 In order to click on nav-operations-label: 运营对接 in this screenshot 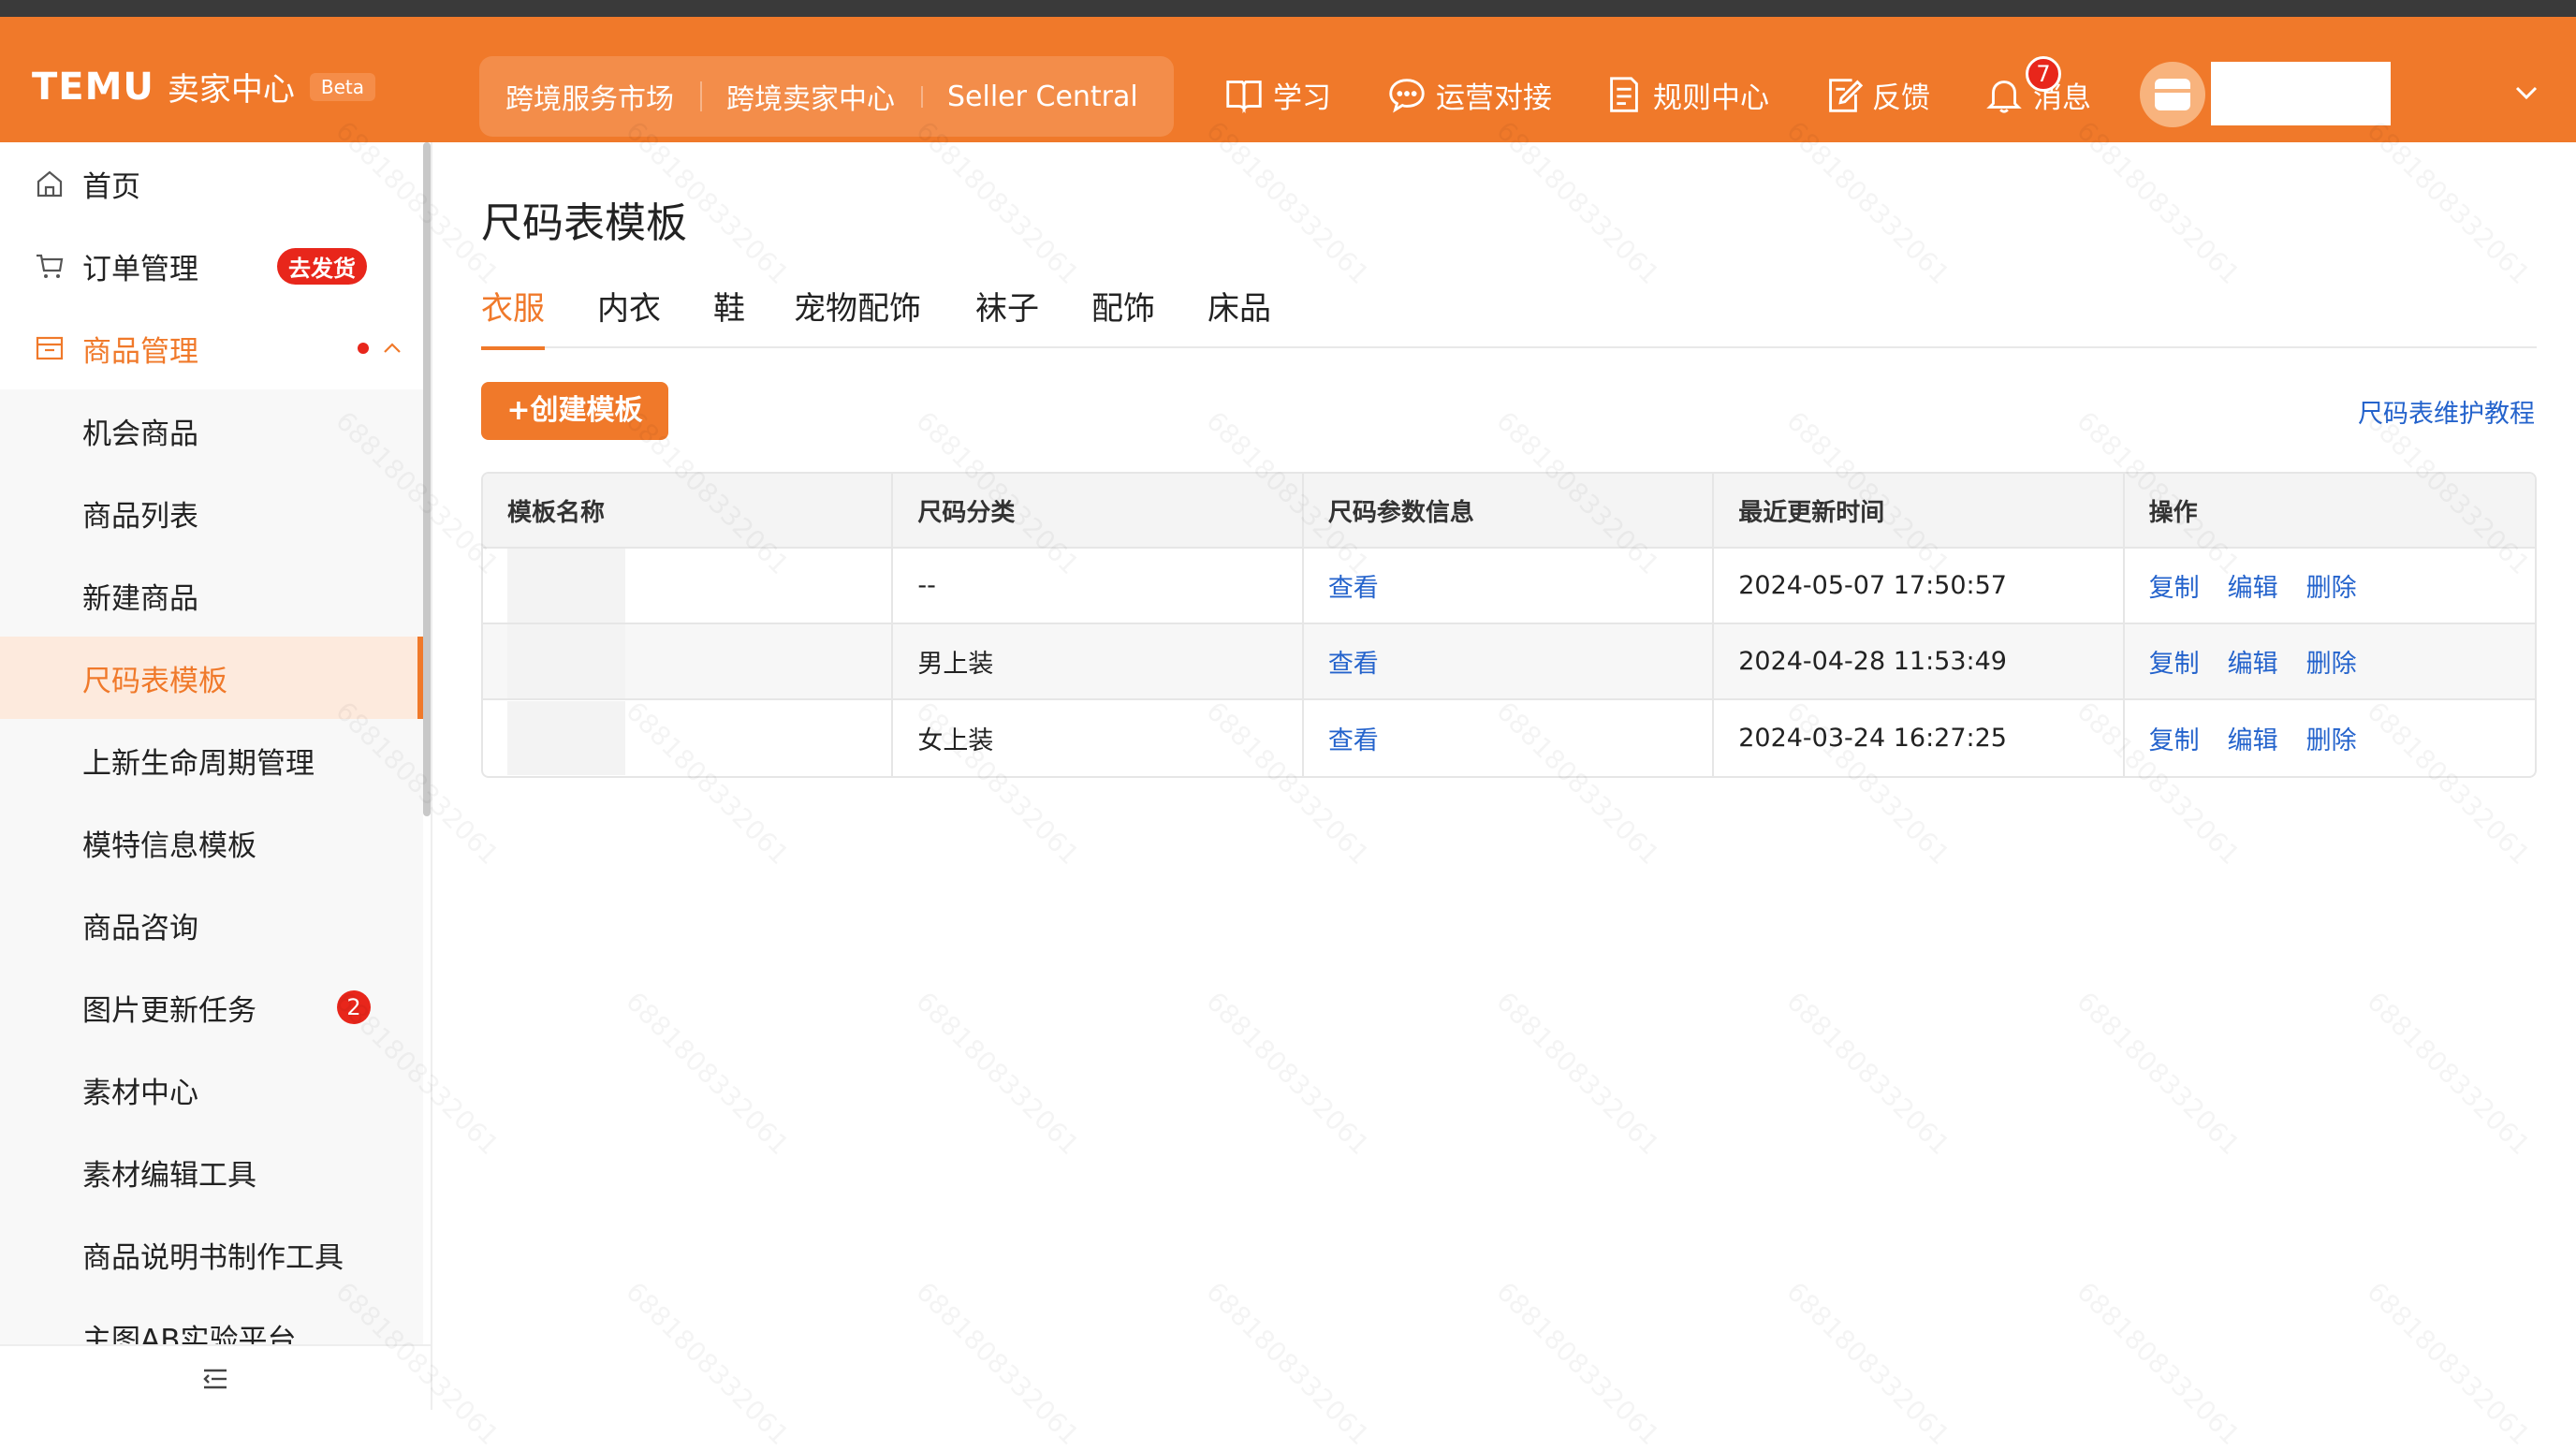, I will do `click(1494, 95)`.